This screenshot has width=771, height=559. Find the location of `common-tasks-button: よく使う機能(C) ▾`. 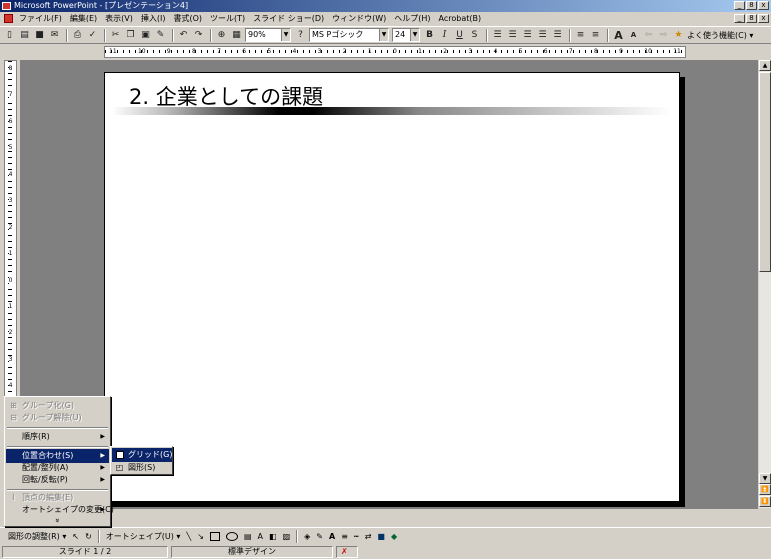

common-tasks-button: よく使う機能(C) ▾ is located at coordinates (720, 35).